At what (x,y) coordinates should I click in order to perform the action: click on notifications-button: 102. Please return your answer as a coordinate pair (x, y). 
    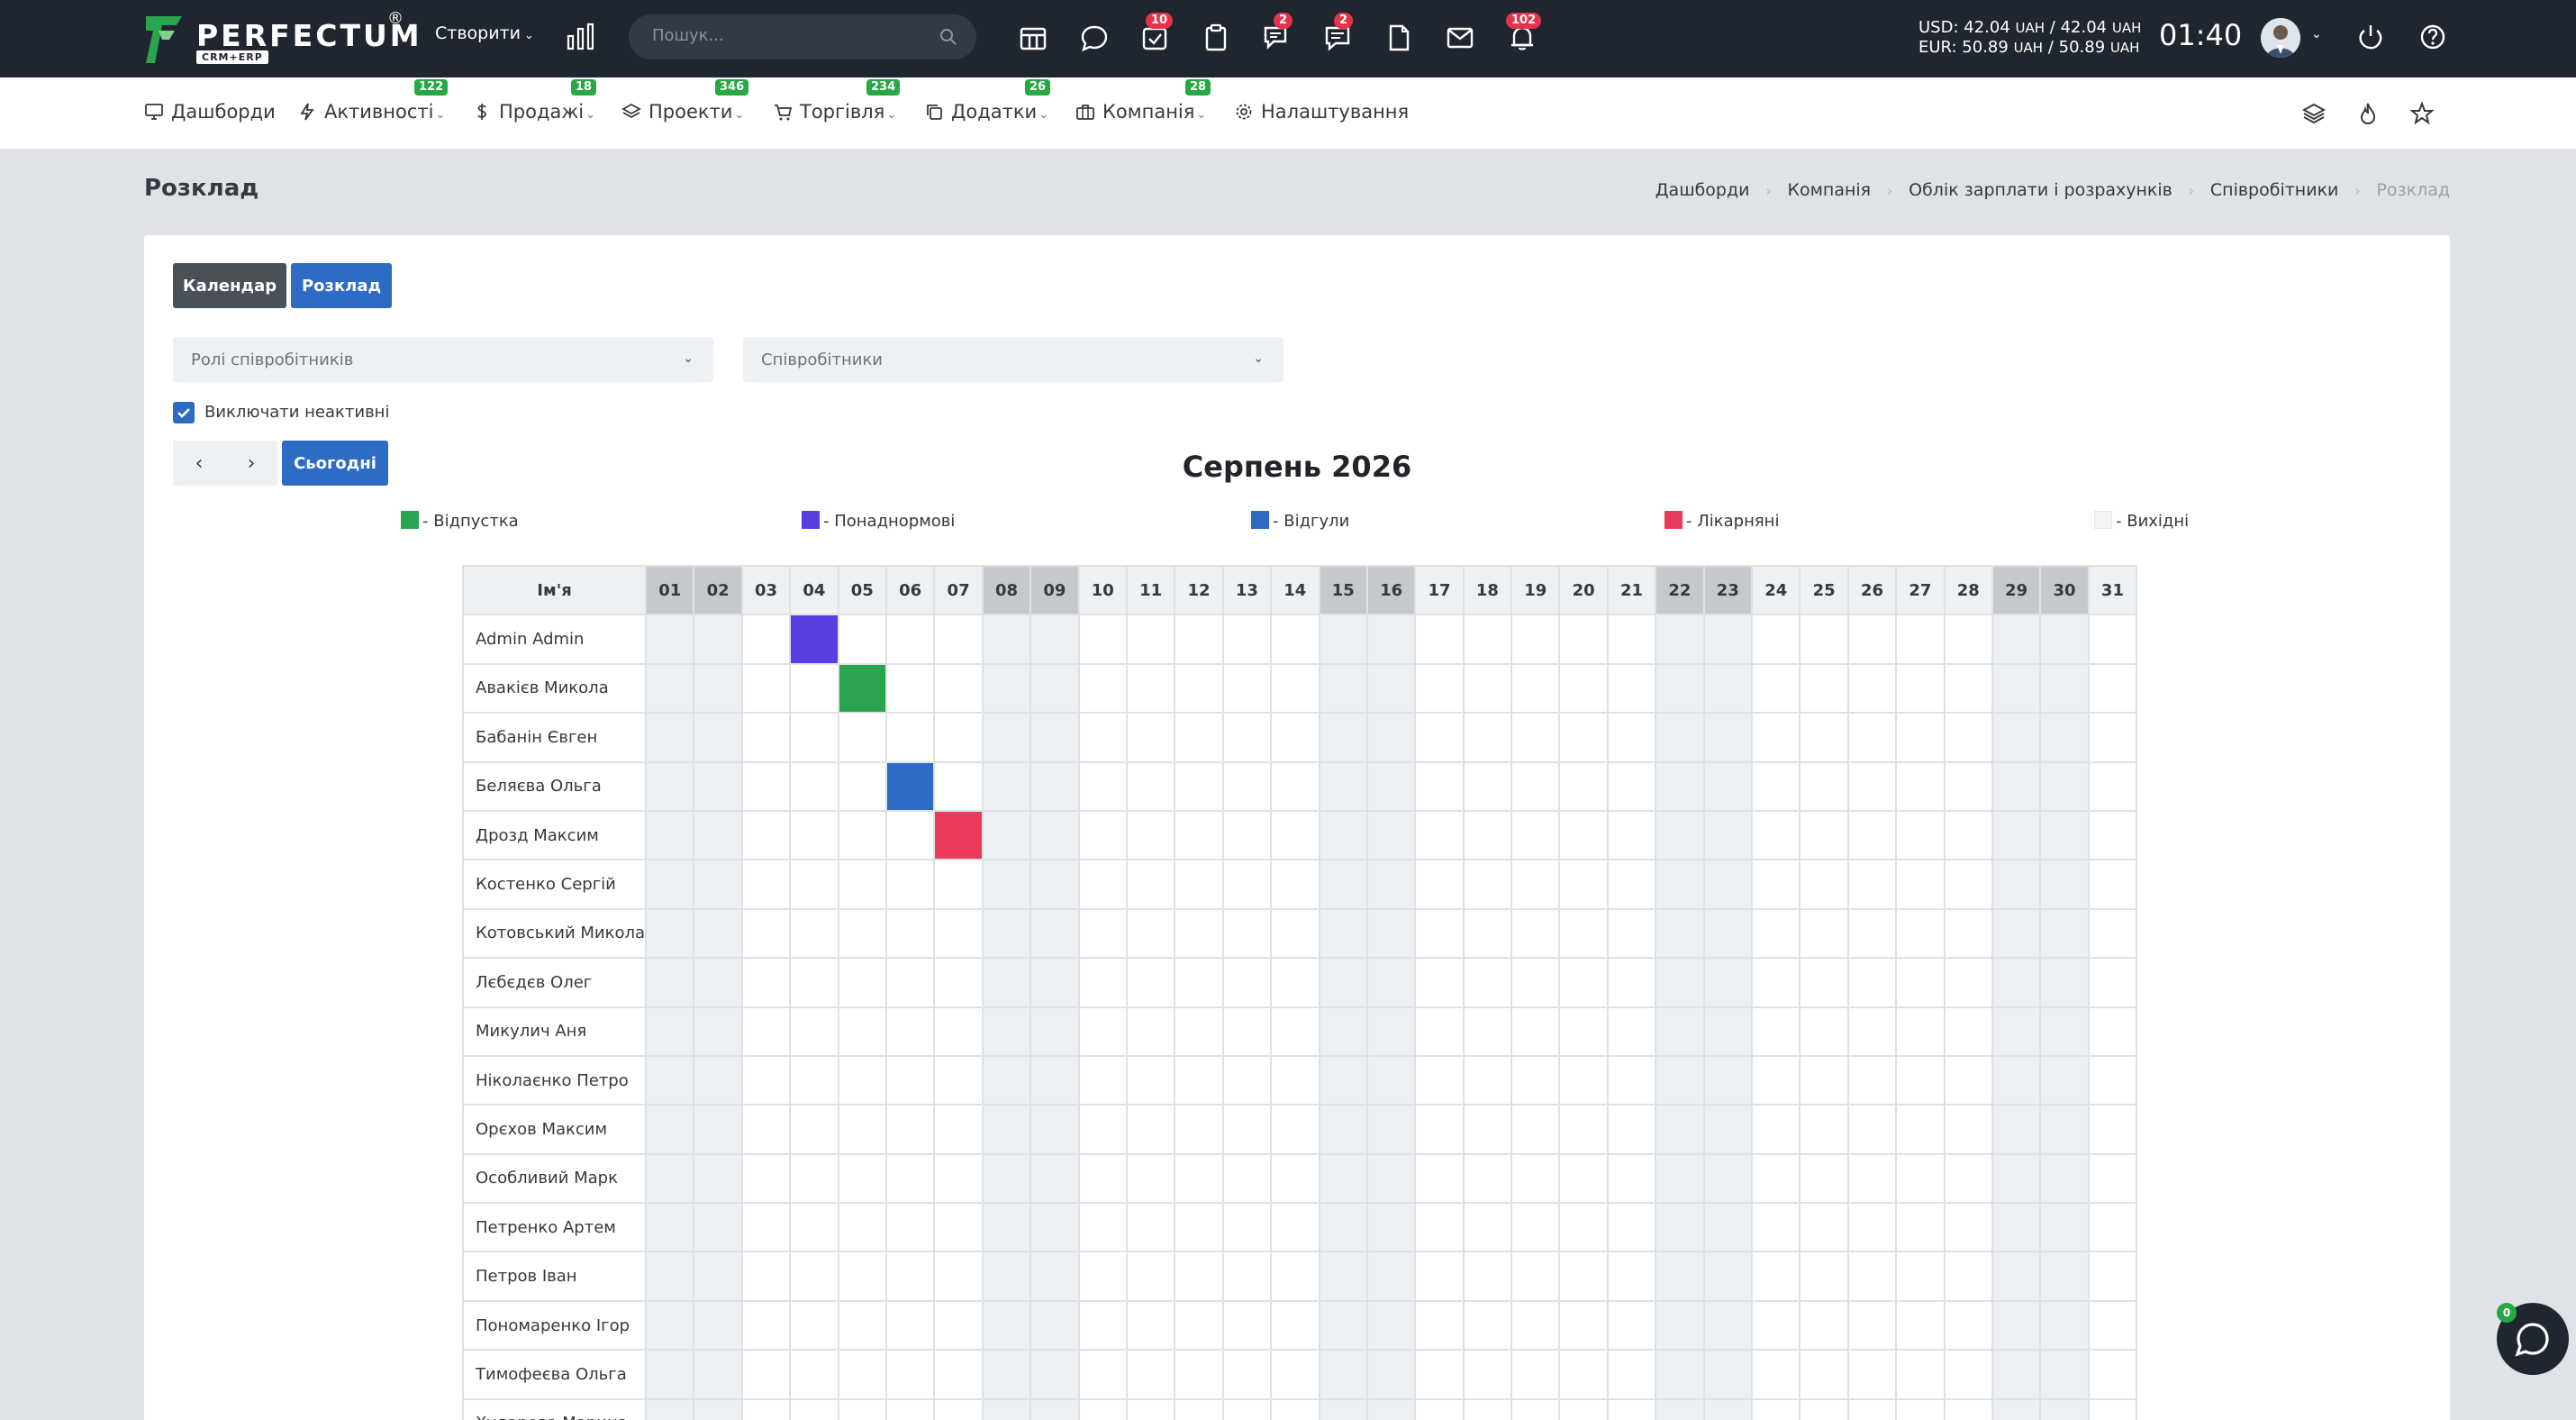
    Looking at the image, I should click on (1524, 33).